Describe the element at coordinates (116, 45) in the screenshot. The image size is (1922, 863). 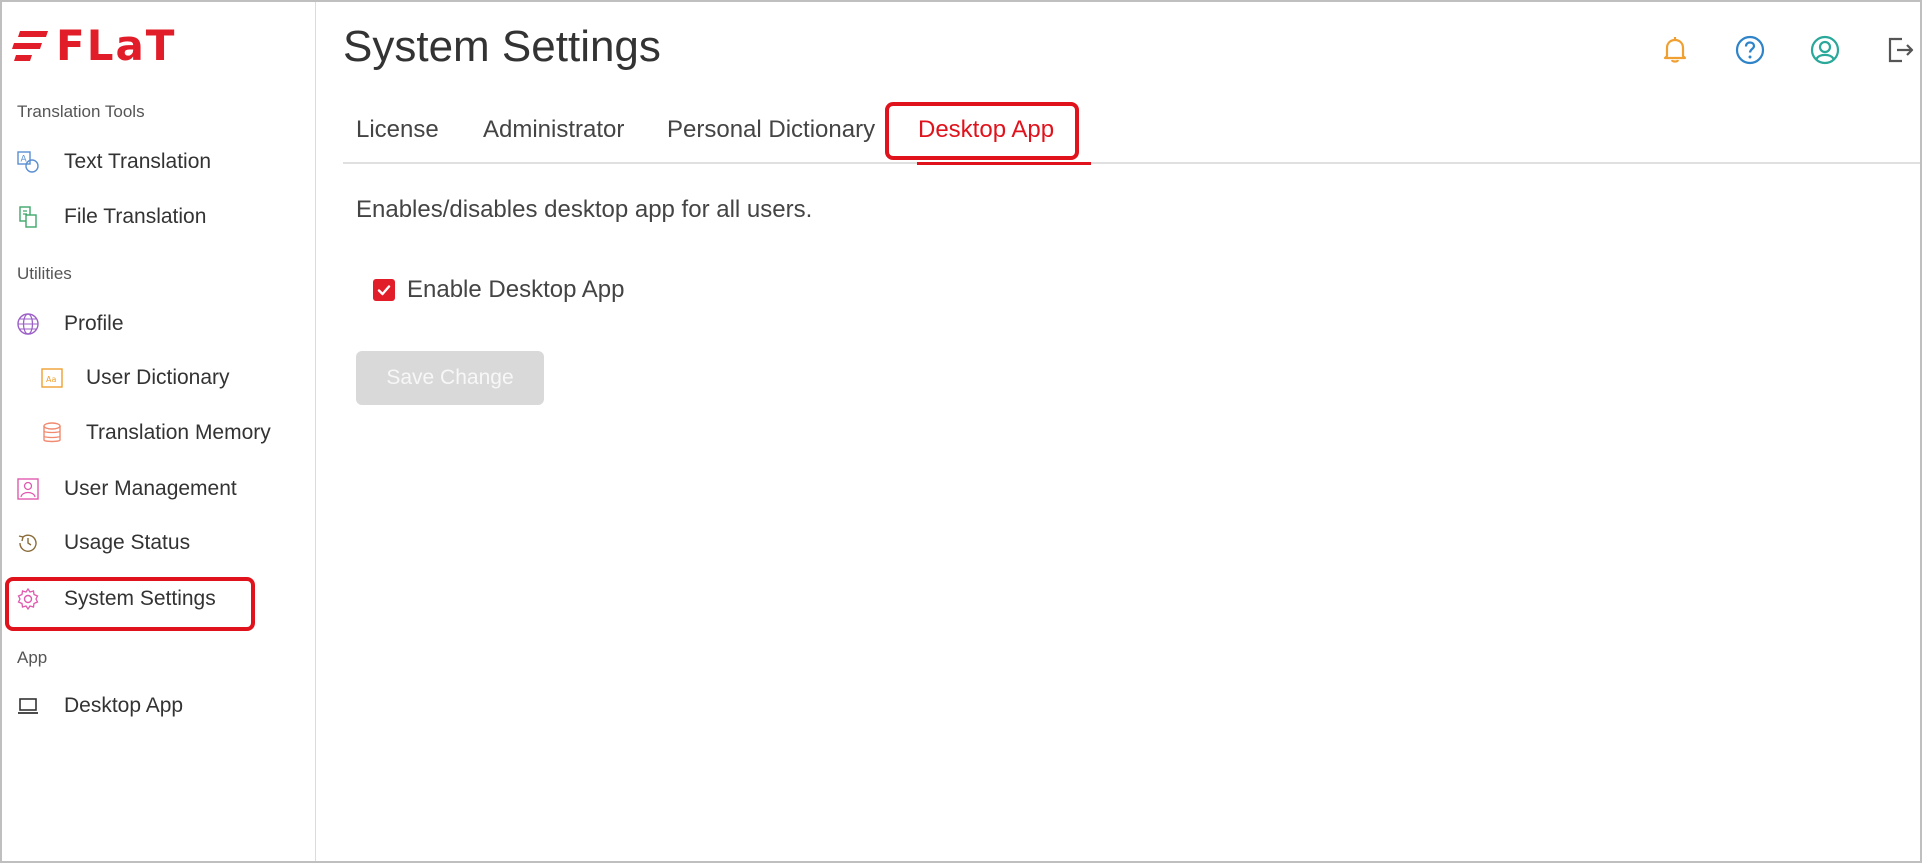
I see `logo-text: FLaT` at that location.